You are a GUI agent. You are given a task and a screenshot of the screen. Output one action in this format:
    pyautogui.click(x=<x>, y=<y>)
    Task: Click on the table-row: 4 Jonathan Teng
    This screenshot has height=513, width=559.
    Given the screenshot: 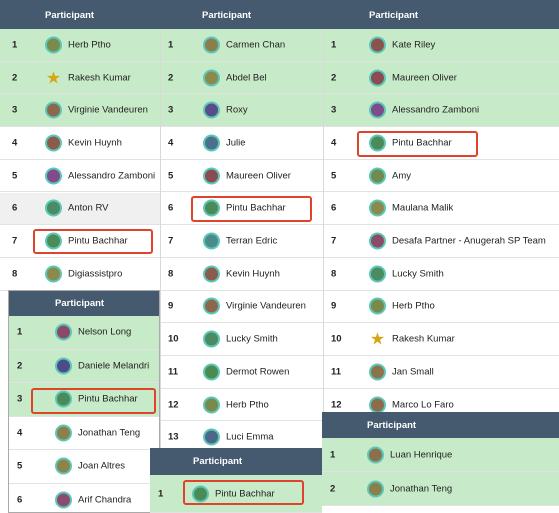 What is the action you would take?
    pyautogui.click(x=84, y=433)
    